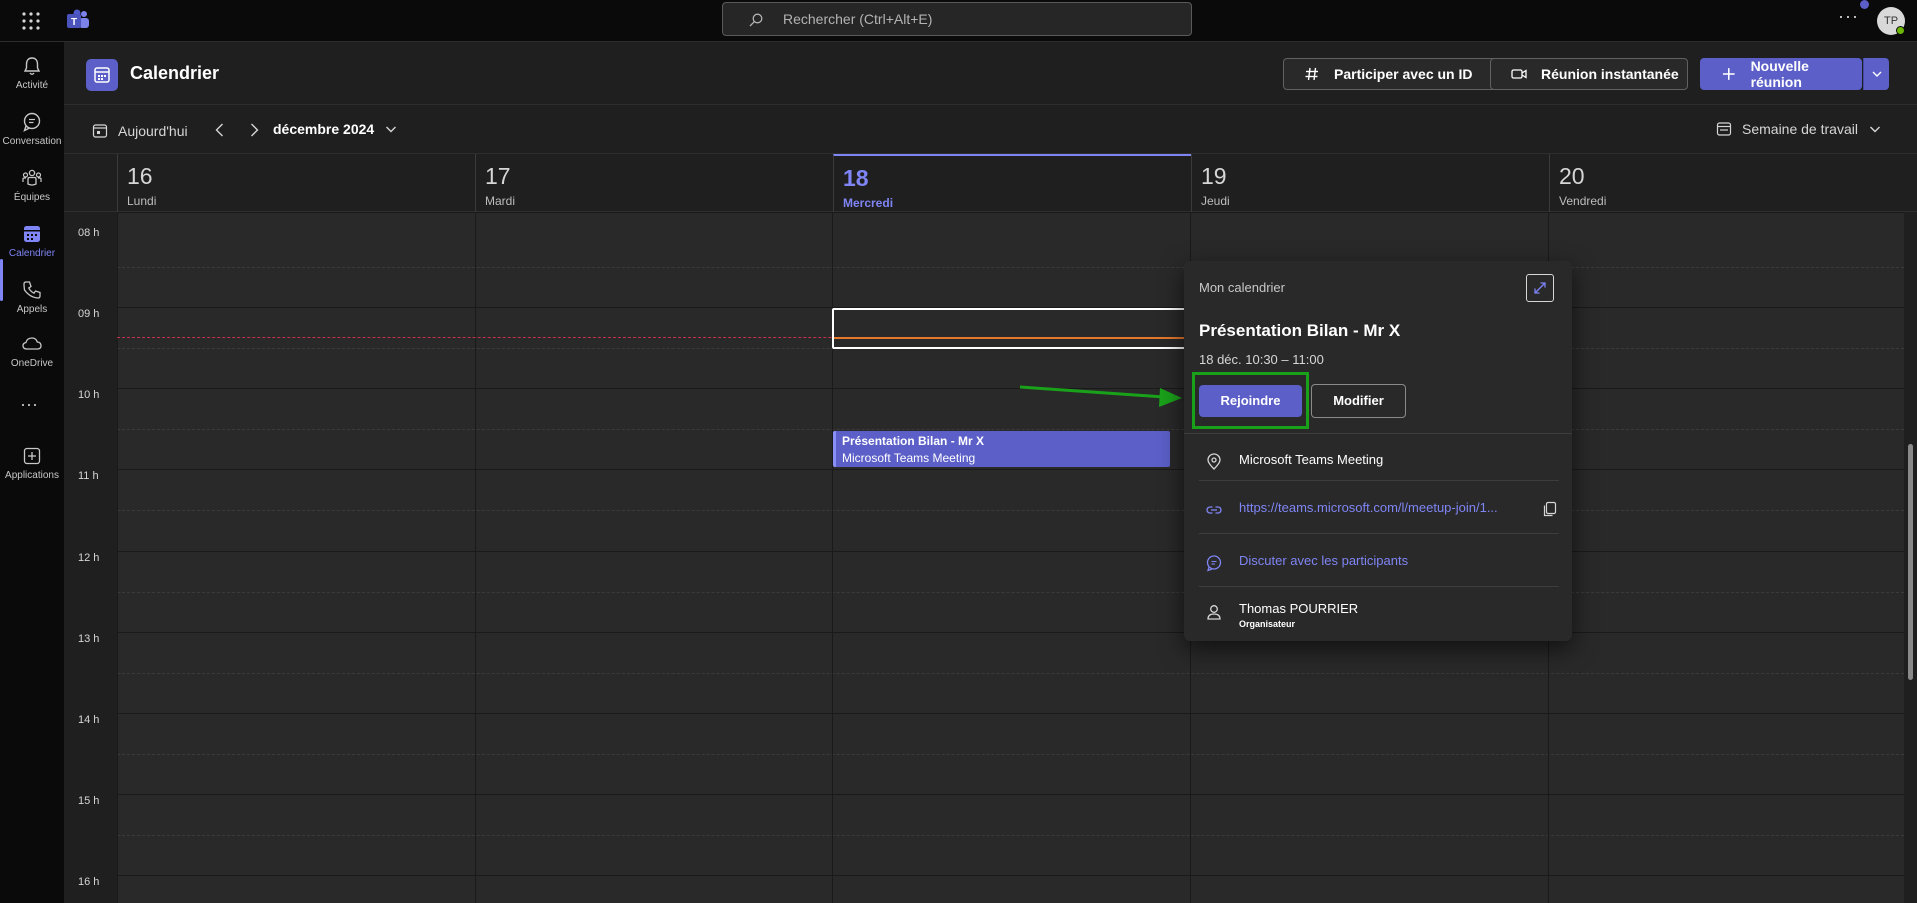 Image resolution: width=1917 pixels, height=903 pixels. I want to click on apps-icon, so click(32, 456).